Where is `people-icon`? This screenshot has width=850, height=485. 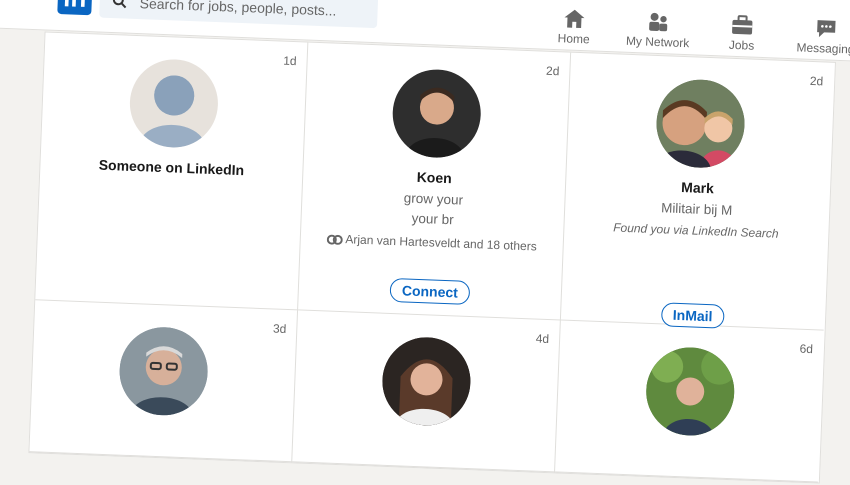
people-icon is located at coordinates (658, 21).